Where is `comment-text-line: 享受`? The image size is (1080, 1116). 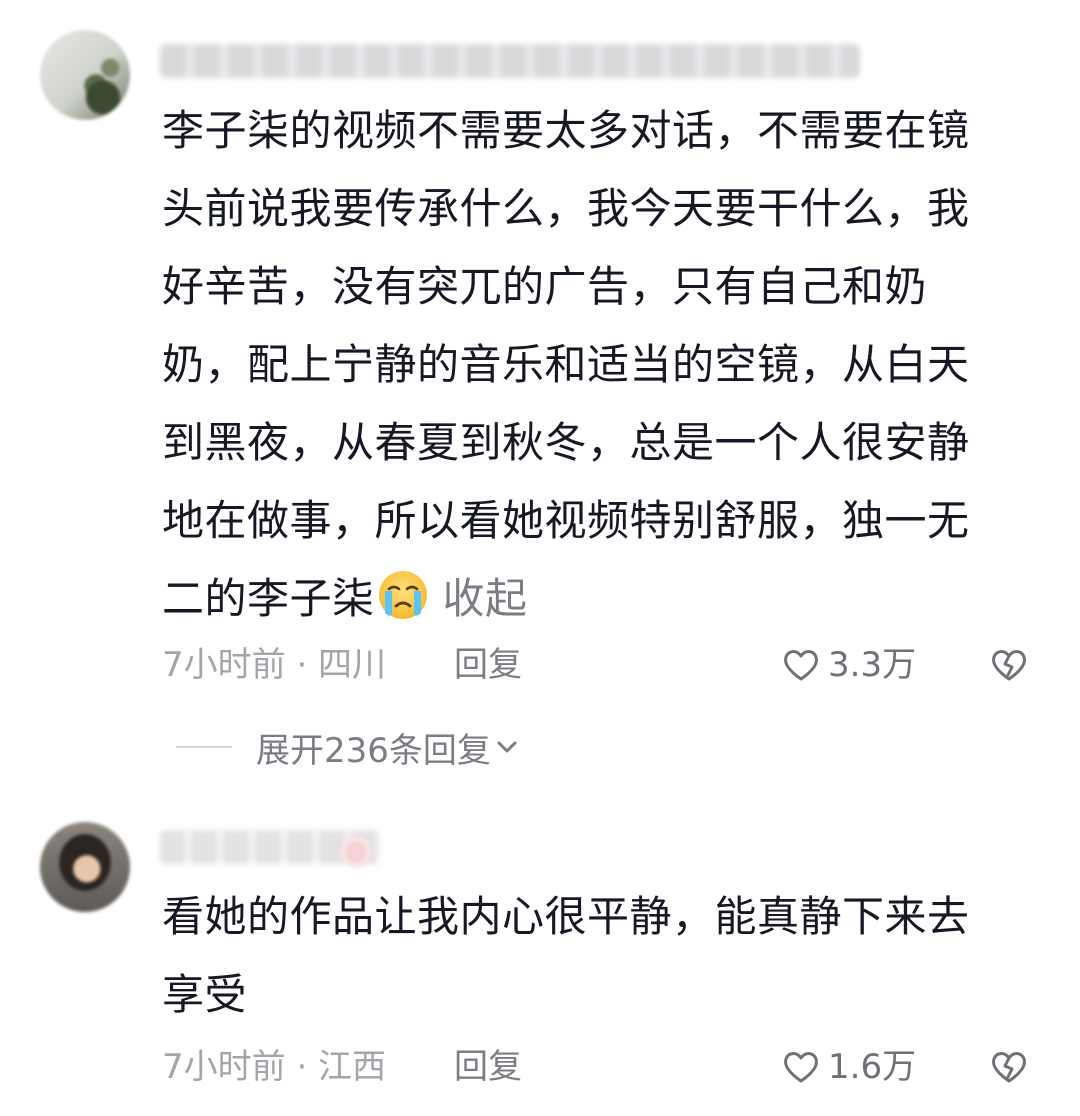
comment-text-line: 享受 is located at coordinates (205, 994).